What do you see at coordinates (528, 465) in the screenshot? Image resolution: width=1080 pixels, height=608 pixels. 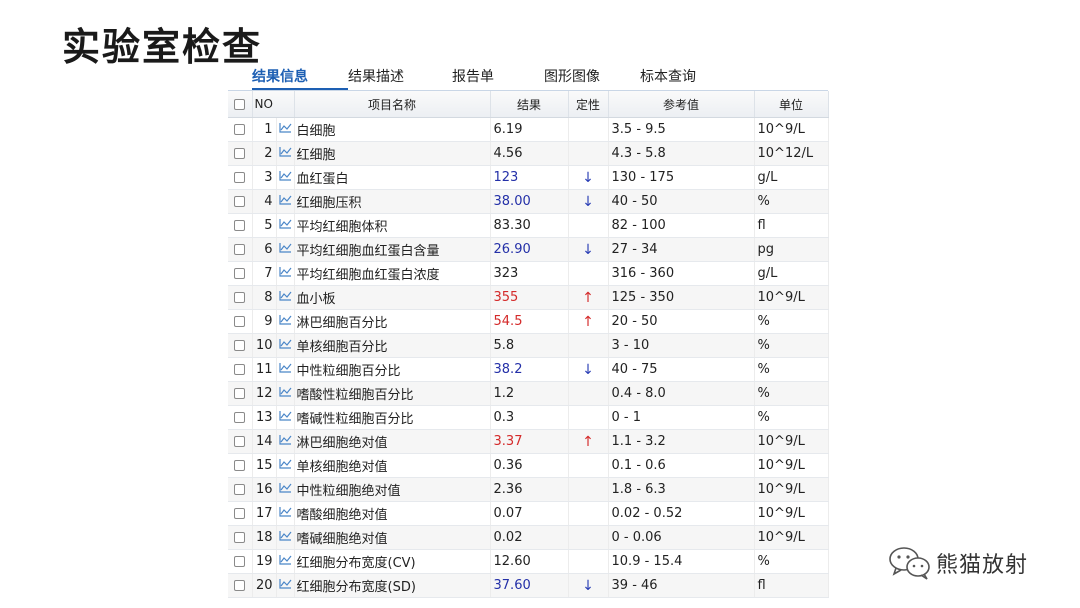 I see `table-row: 15 单核细胞绝对值 0.36 0.1 - 0.6 10^9/L` at bounding box center [528, 465].